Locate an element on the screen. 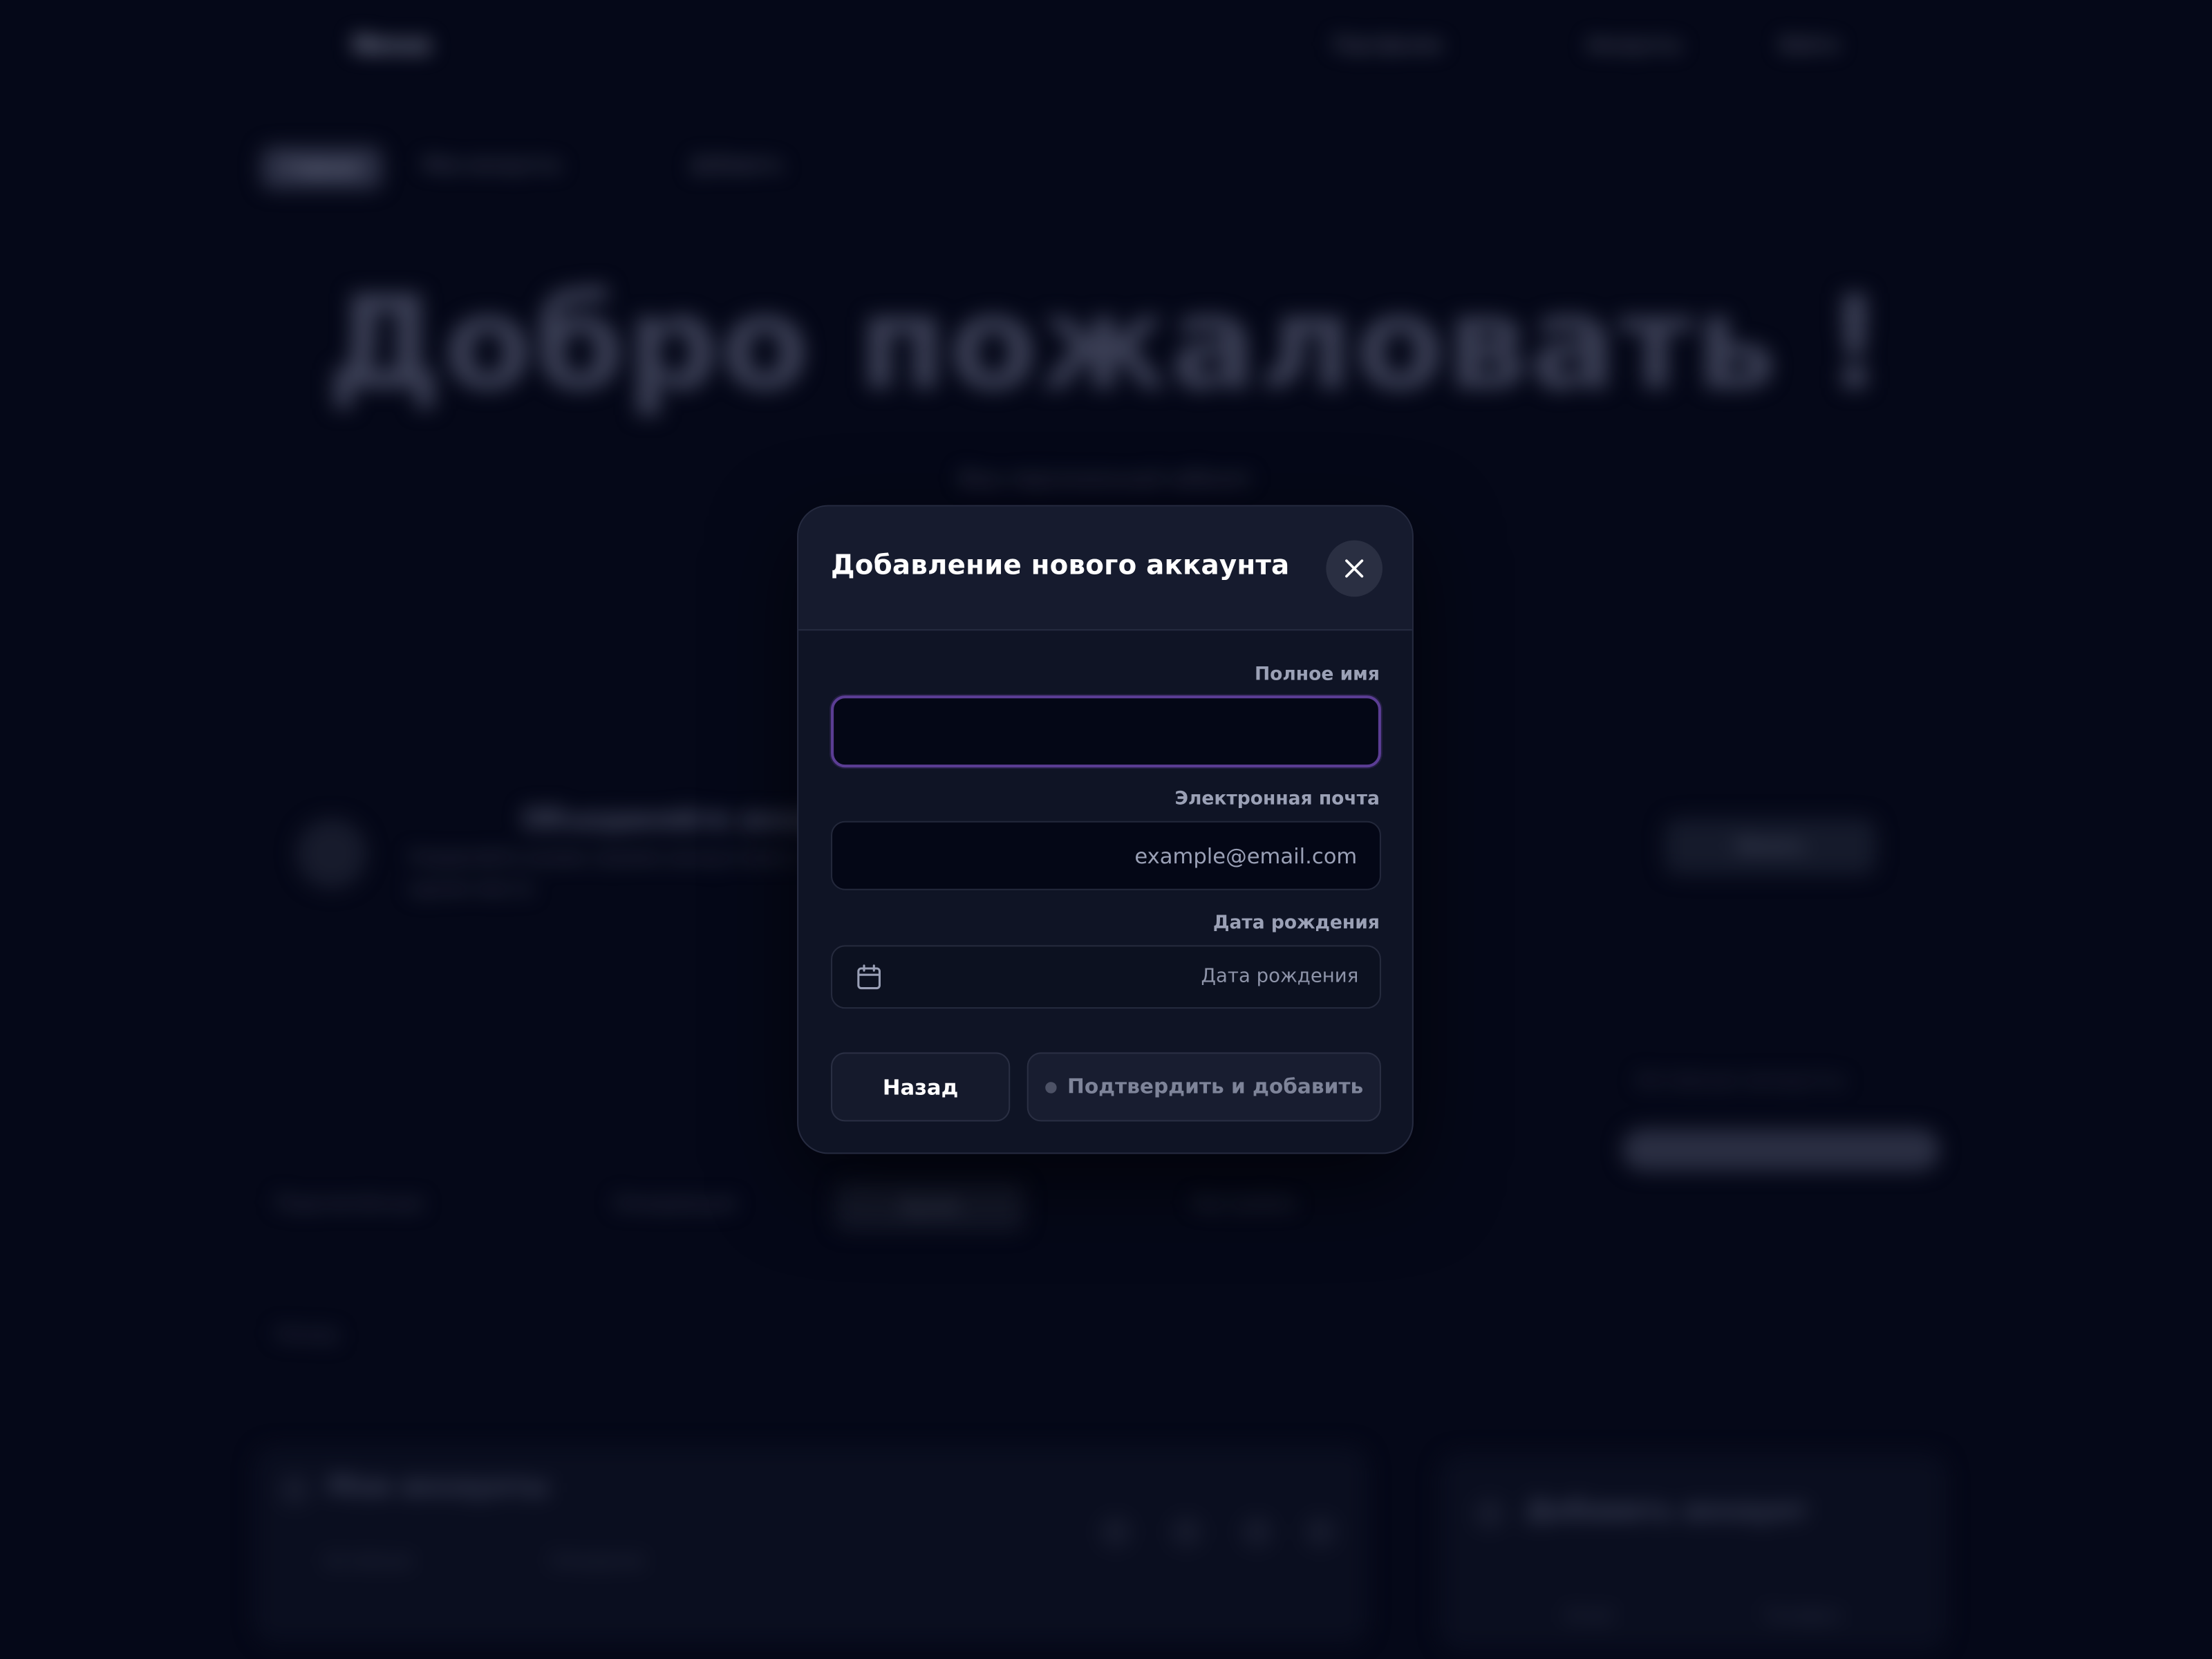 The image size is (2212, 1659). close-button is located at coordinates (1354, 568).